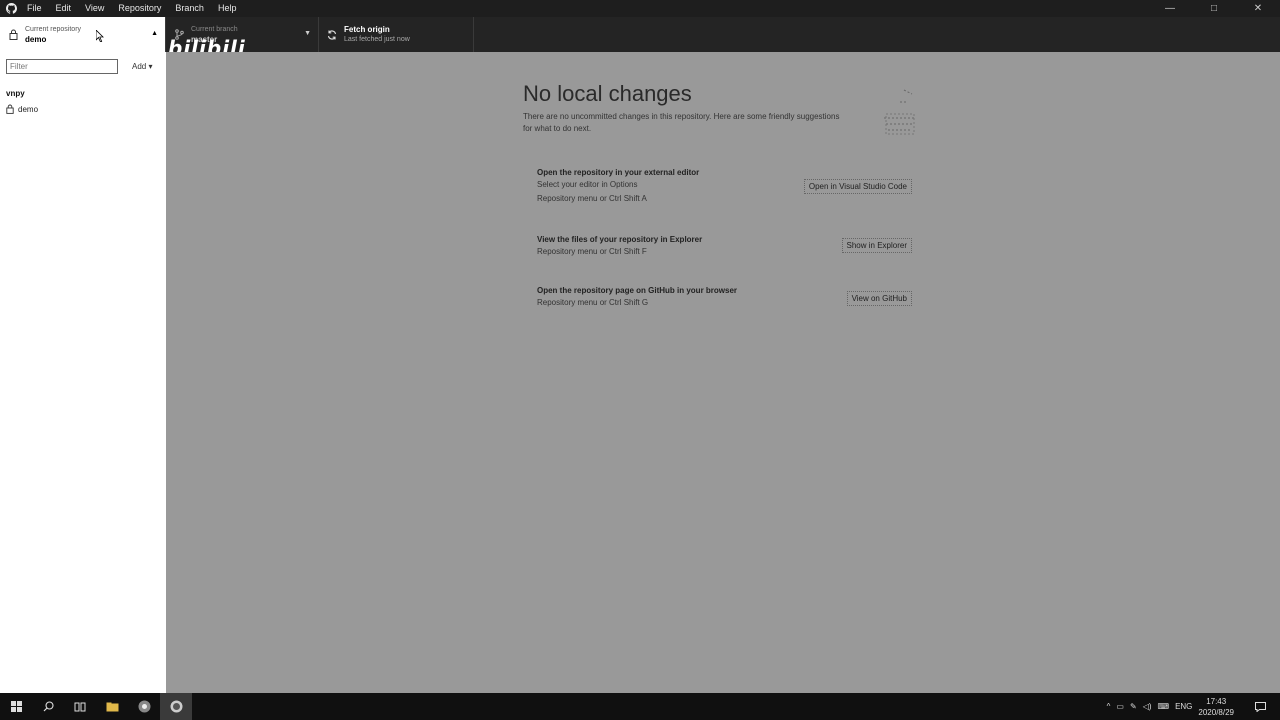 The image size is (1280, 720). I want to click on chevron-down-icon: ▾, so click(150, 66).